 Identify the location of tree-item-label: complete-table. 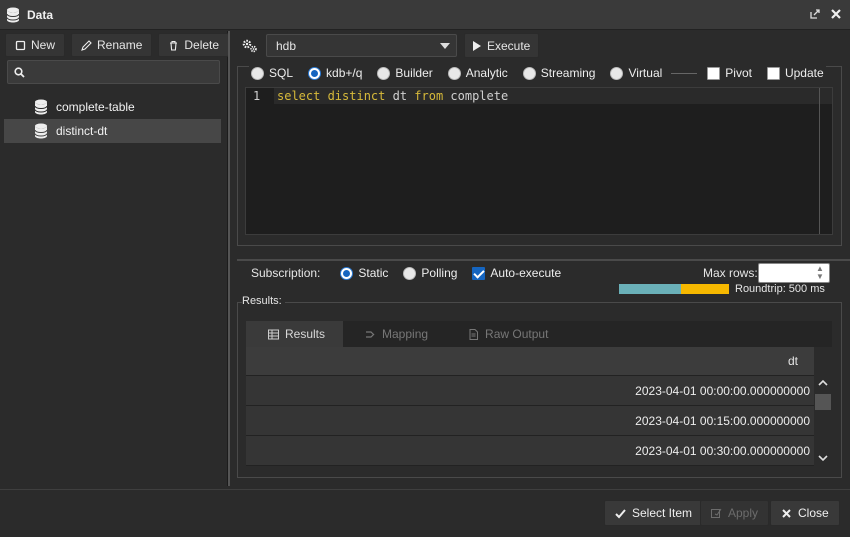
(95, 107).